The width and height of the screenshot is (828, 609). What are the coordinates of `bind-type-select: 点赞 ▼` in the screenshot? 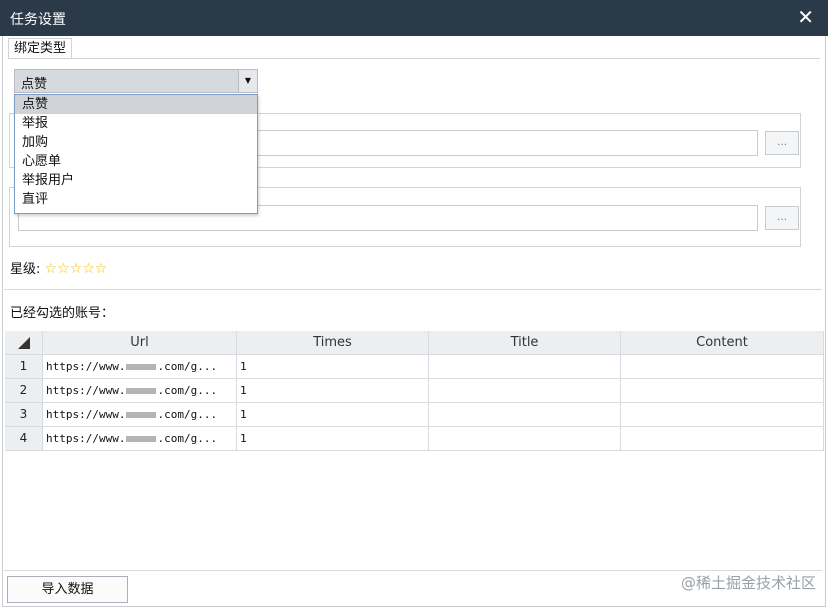 It's located at (136, 81).